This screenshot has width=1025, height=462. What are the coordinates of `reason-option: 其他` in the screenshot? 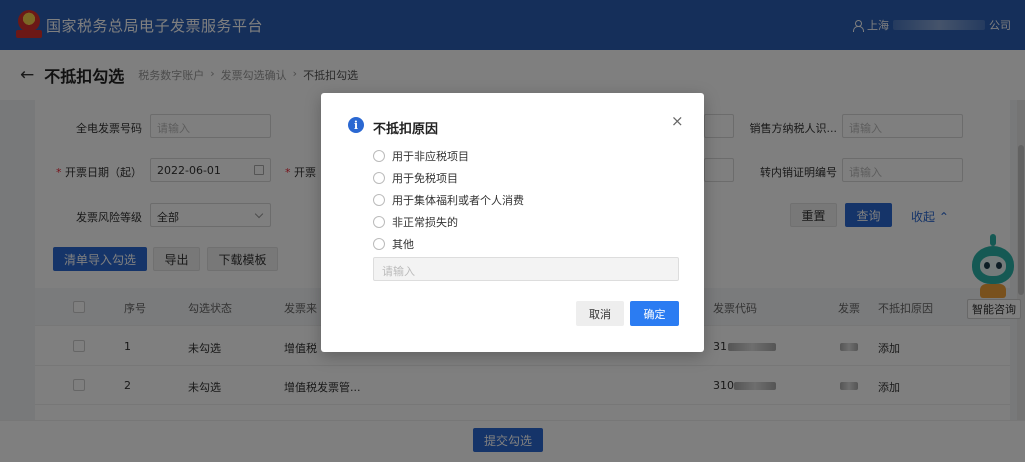 It's located at (393, 244).